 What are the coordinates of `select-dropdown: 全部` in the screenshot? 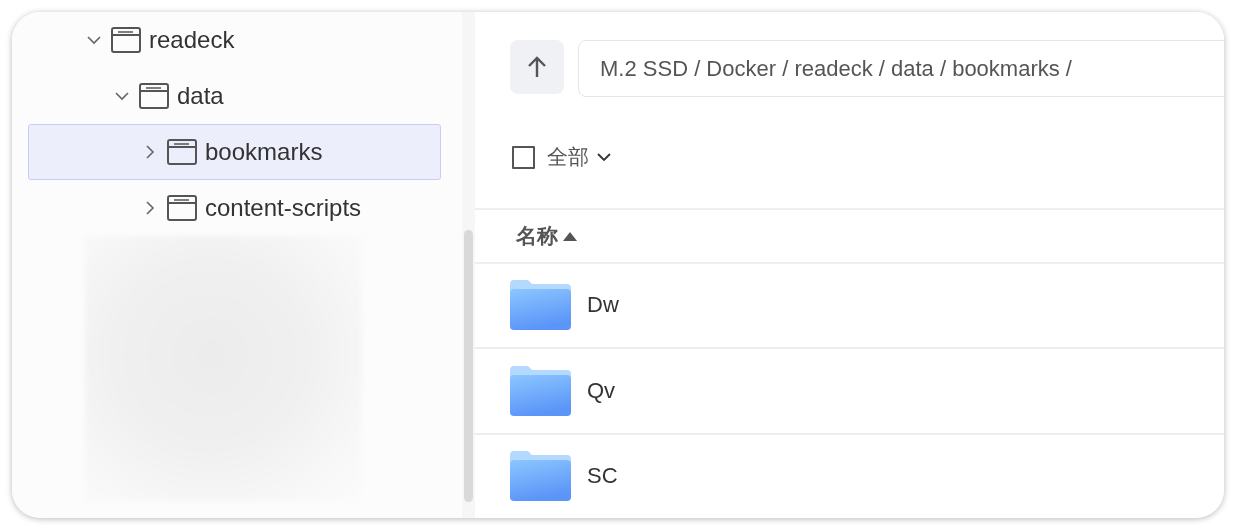 It's located at (579, 157).